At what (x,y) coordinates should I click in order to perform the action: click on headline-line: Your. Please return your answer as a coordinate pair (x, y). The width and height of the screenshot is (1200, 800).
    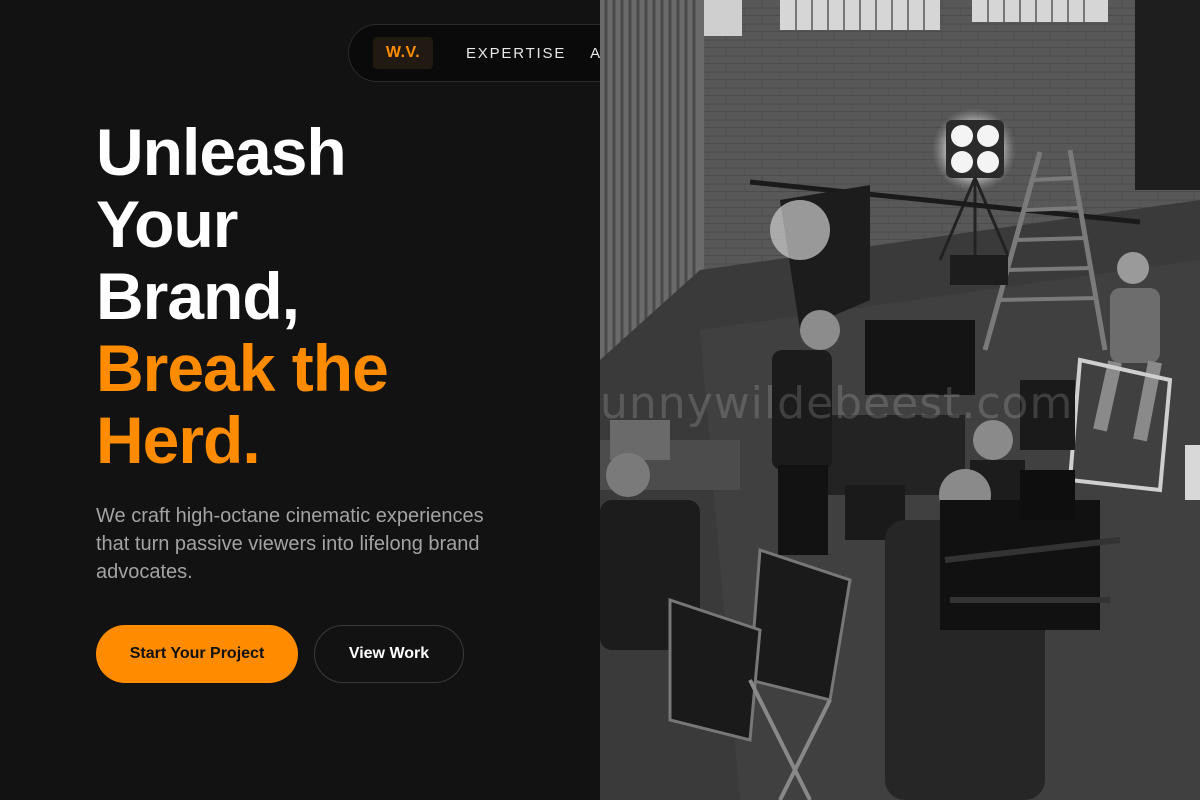
    Looking at the image, I should click on (167, 224).